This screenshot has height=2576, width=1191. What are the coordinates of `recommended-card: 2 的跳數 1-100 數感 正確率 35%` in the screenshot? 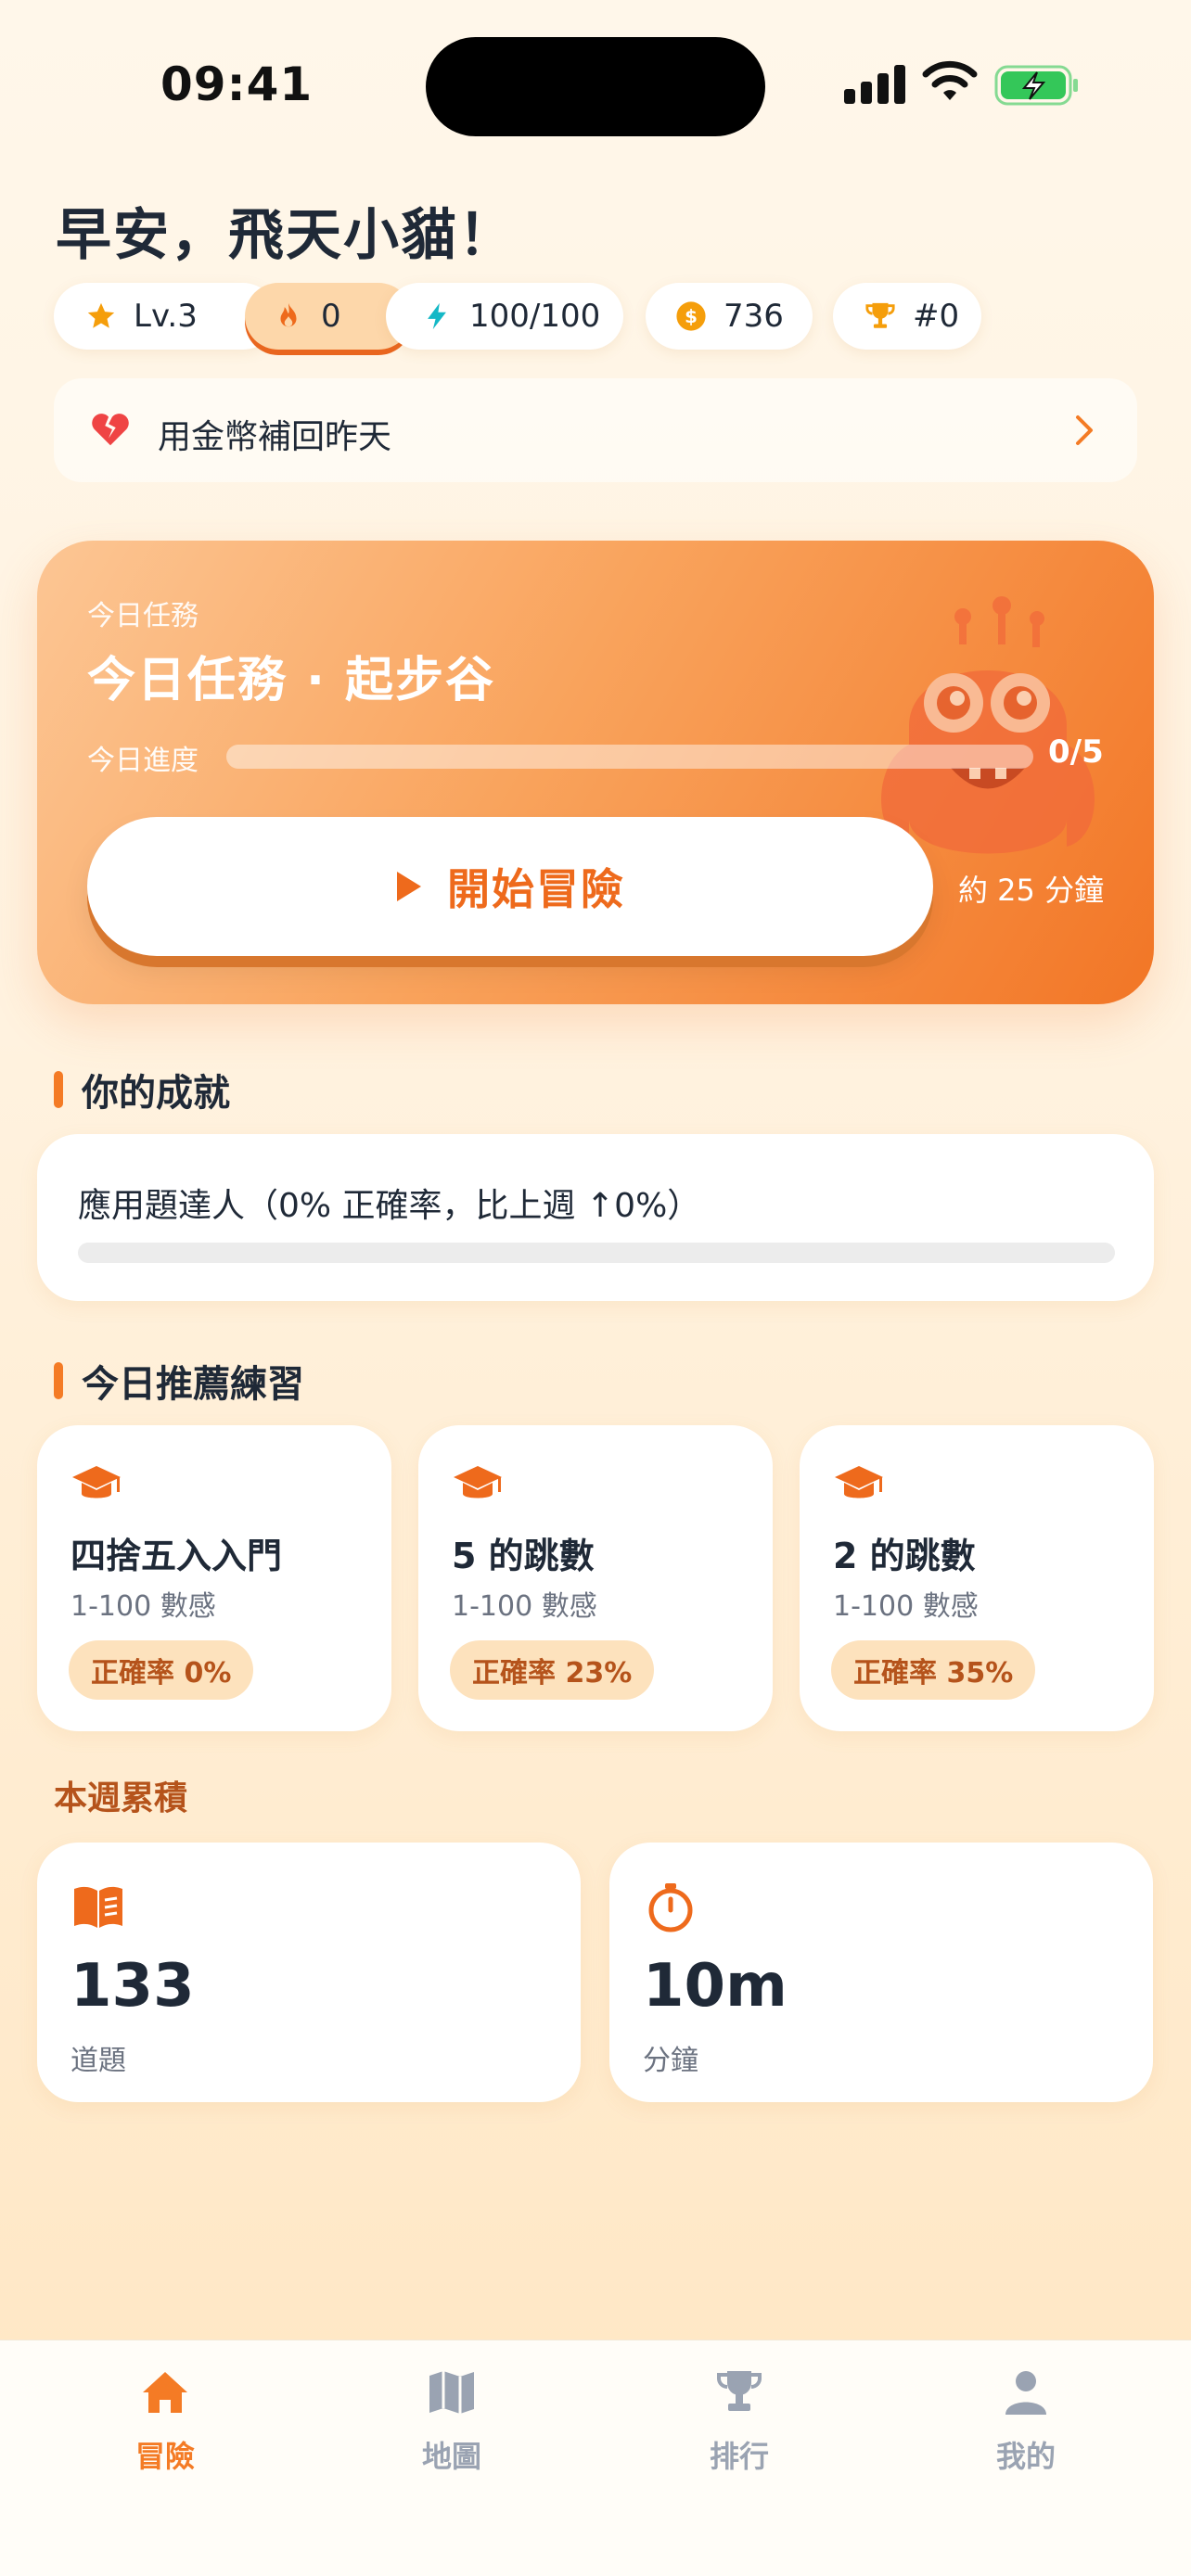 It's located at (977, 1578).